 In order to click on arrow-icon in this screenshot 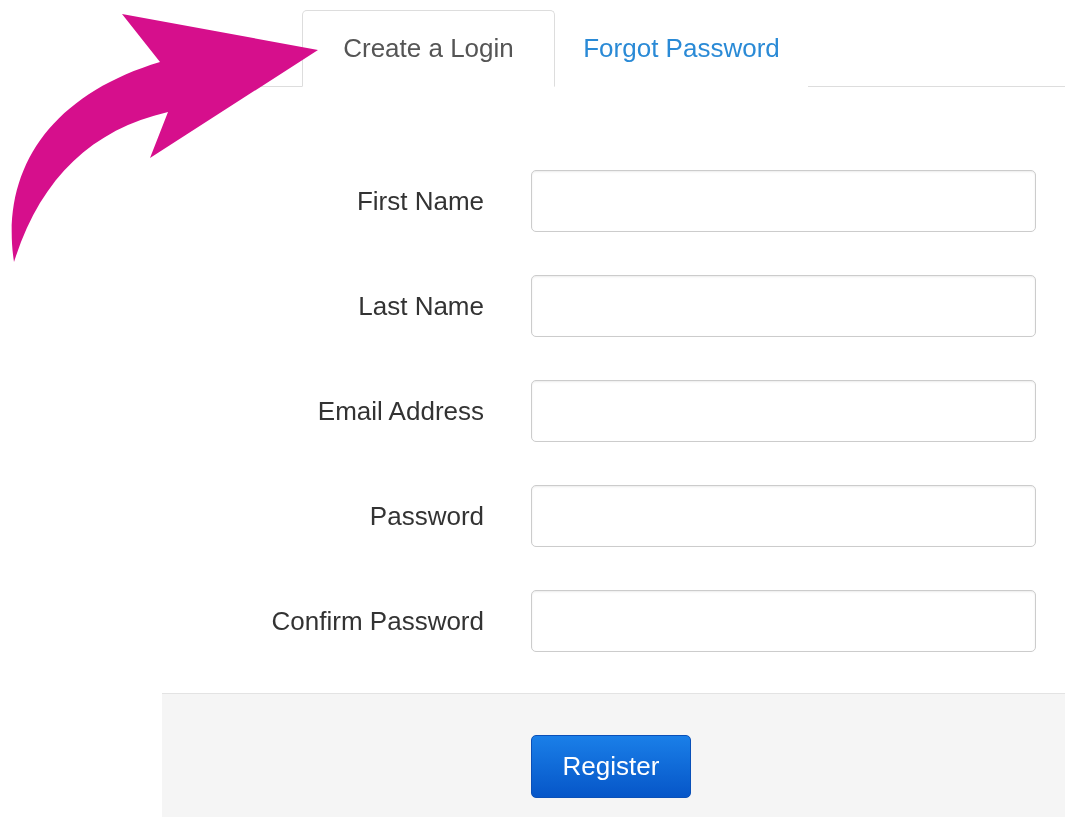, I will do `click(164, 138)`.